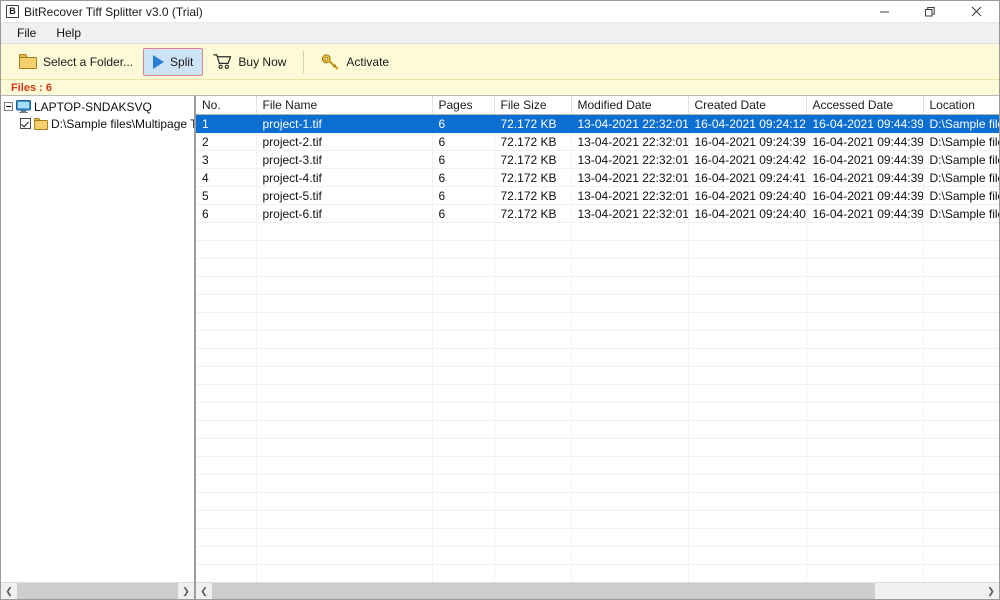 The height and width of the screenshot is (600, 1000). I want to click on tree-scroll-thumb, so click(97, 591).